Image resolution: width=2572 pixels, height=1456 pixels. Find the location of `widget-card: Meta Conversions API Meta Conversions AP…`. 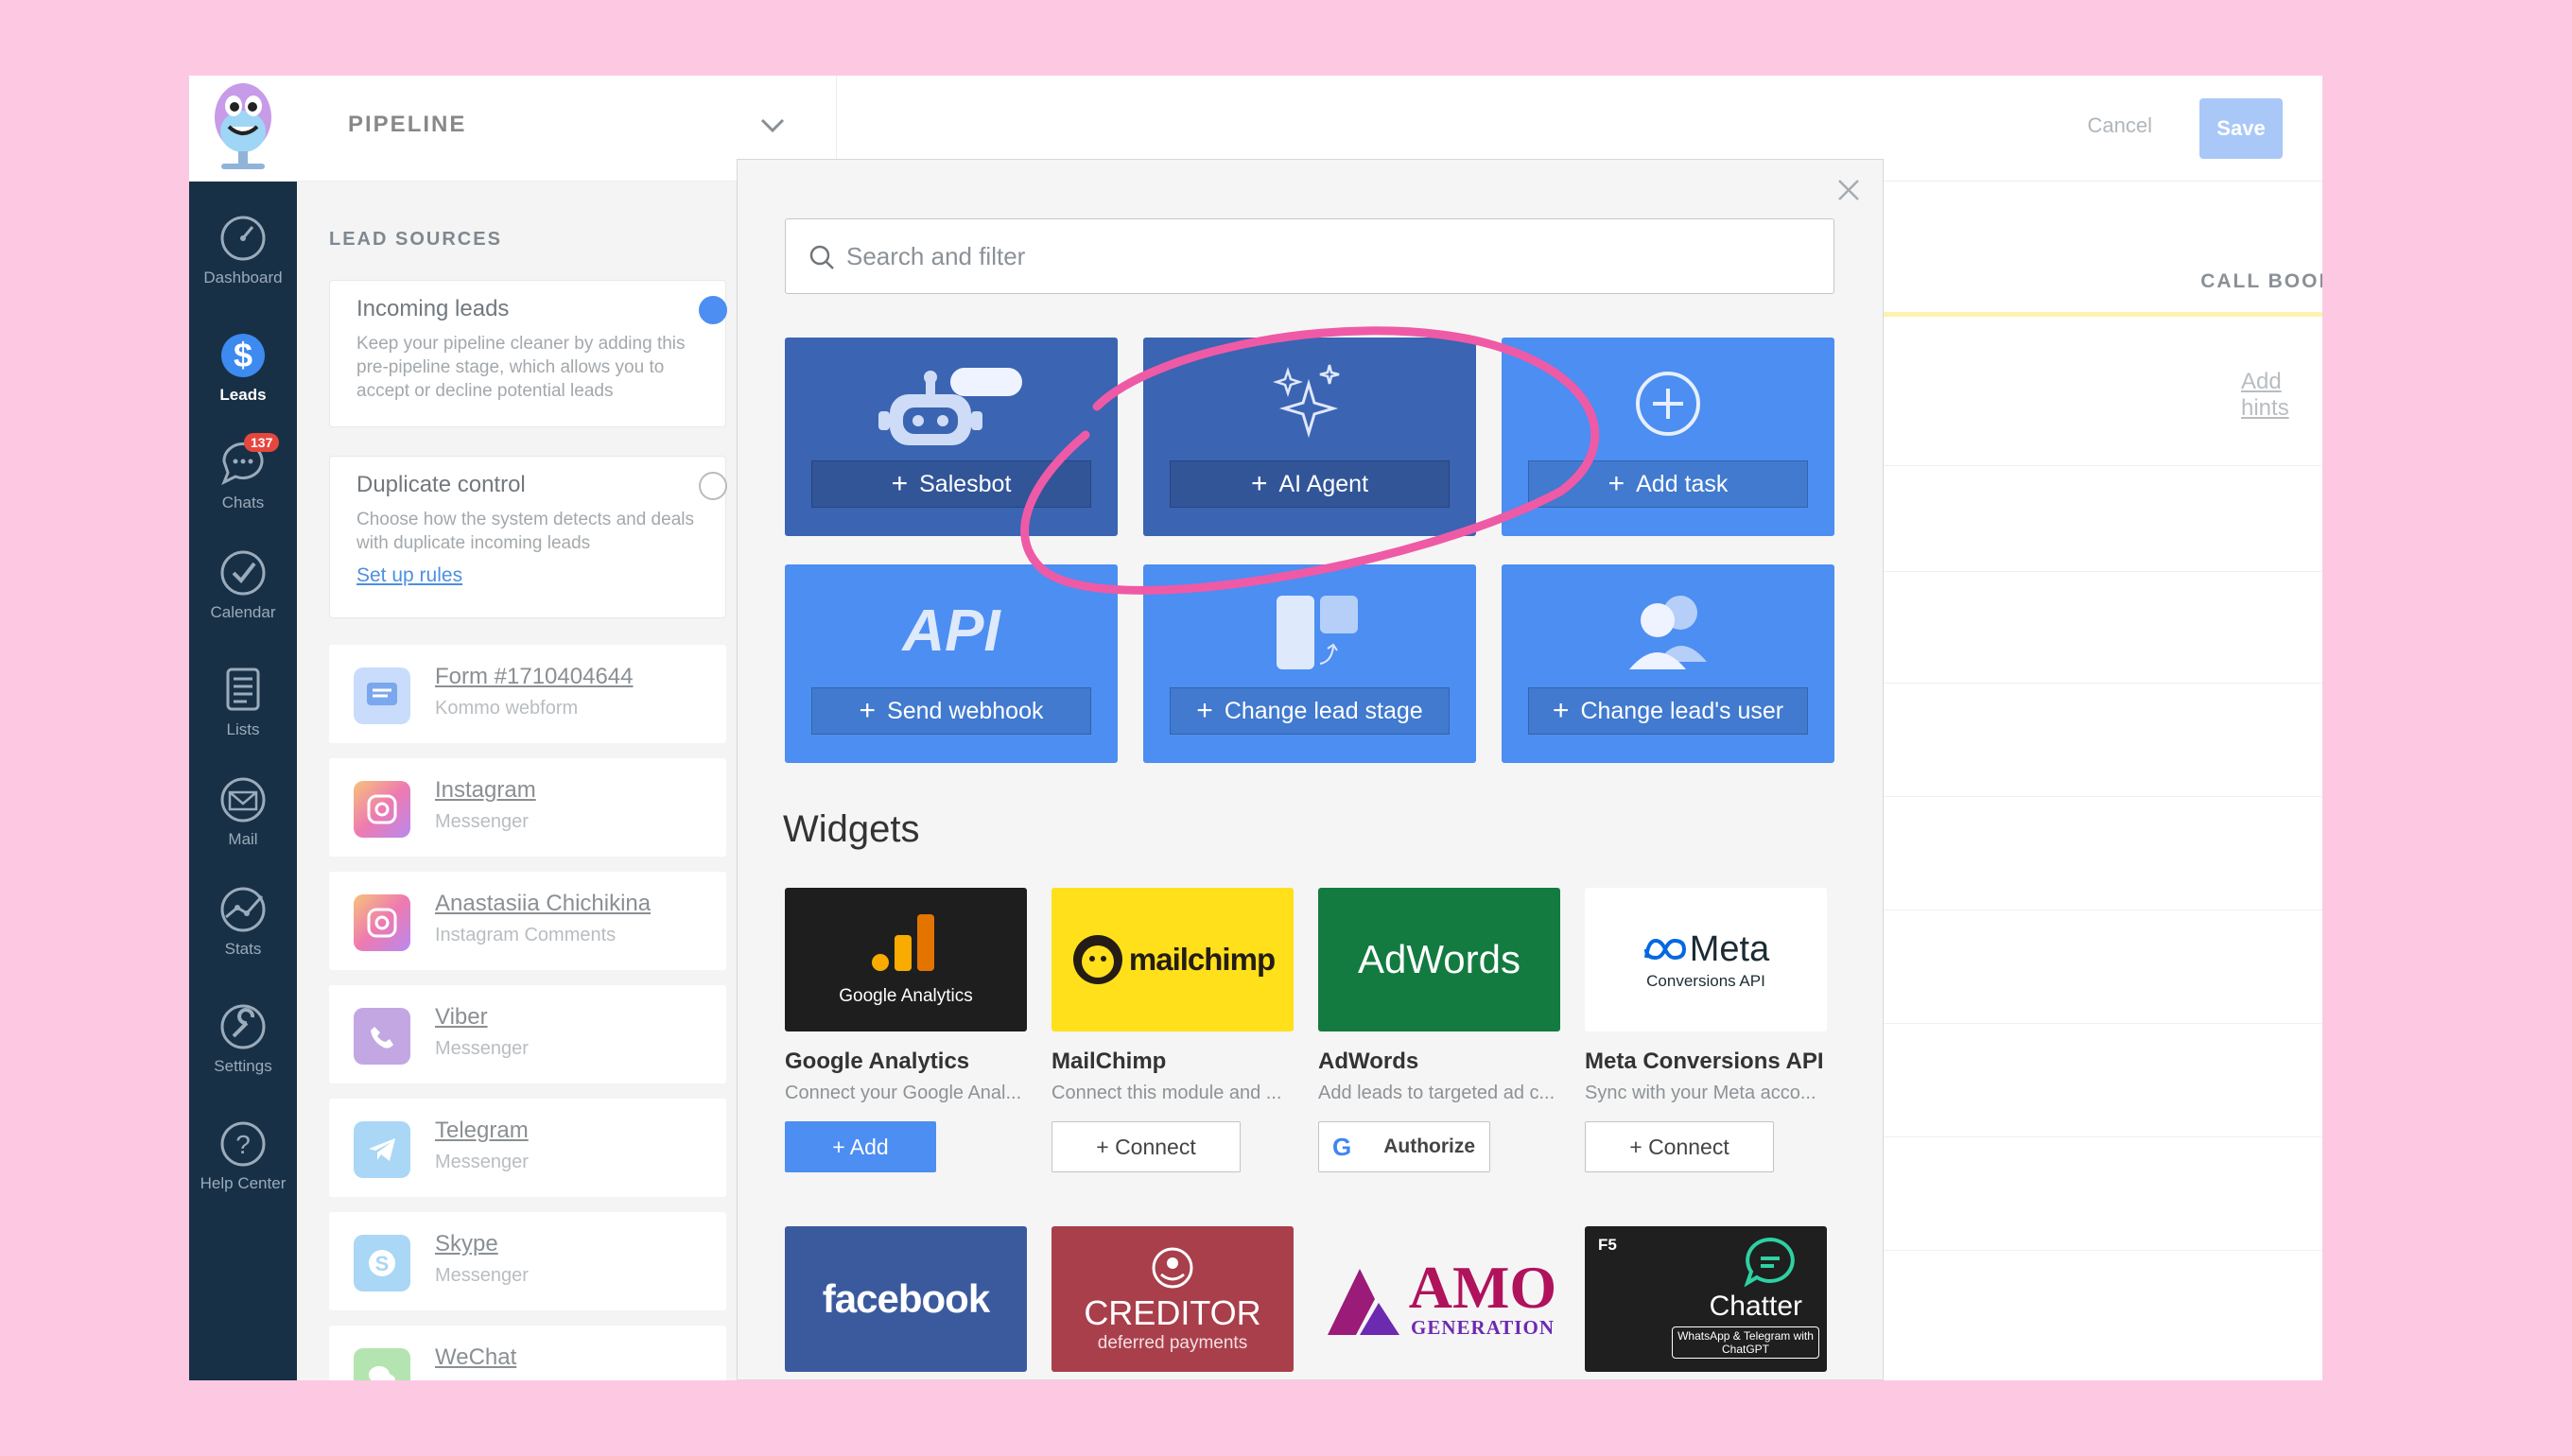

widget-card: Meta Conversions API Meta Conversions AP… is located at coordinates (1706, 1030).